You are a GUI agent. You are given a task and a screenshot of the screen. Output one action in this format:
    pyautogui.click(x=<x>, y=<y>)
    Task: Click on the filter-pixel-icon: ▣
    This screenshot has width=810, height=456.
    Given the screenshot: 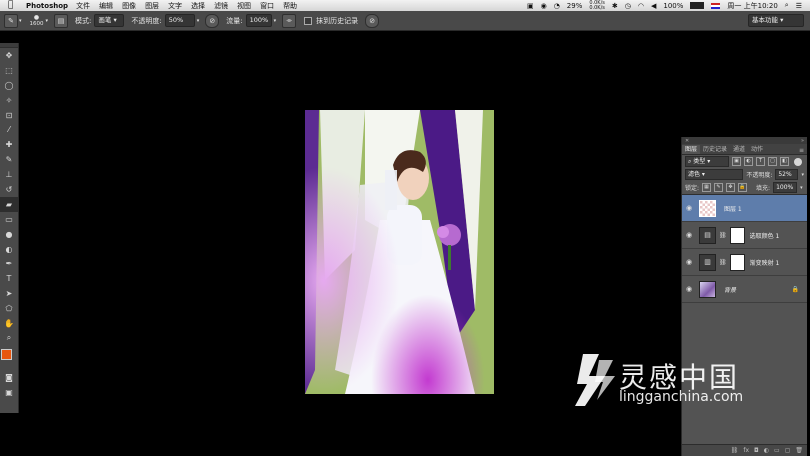 What is the action you would take?
    pyautogui.click(x=736, y=161)
    